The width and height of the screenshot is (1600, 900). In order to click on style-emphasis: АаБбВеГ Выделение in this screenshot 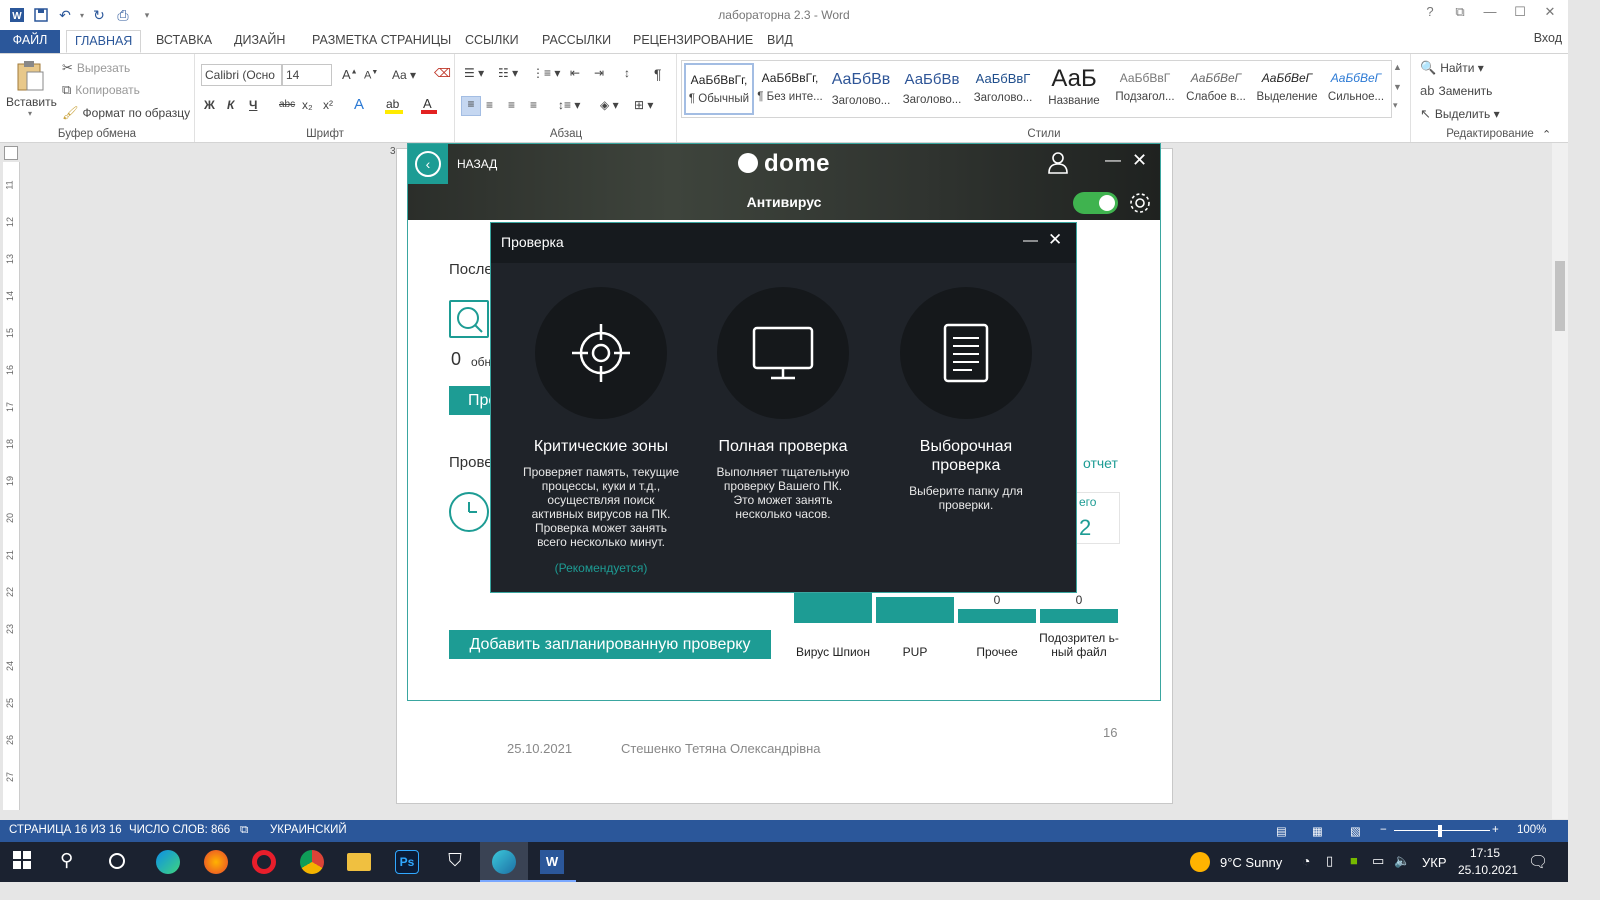, I will do `click(1287, 89)`.